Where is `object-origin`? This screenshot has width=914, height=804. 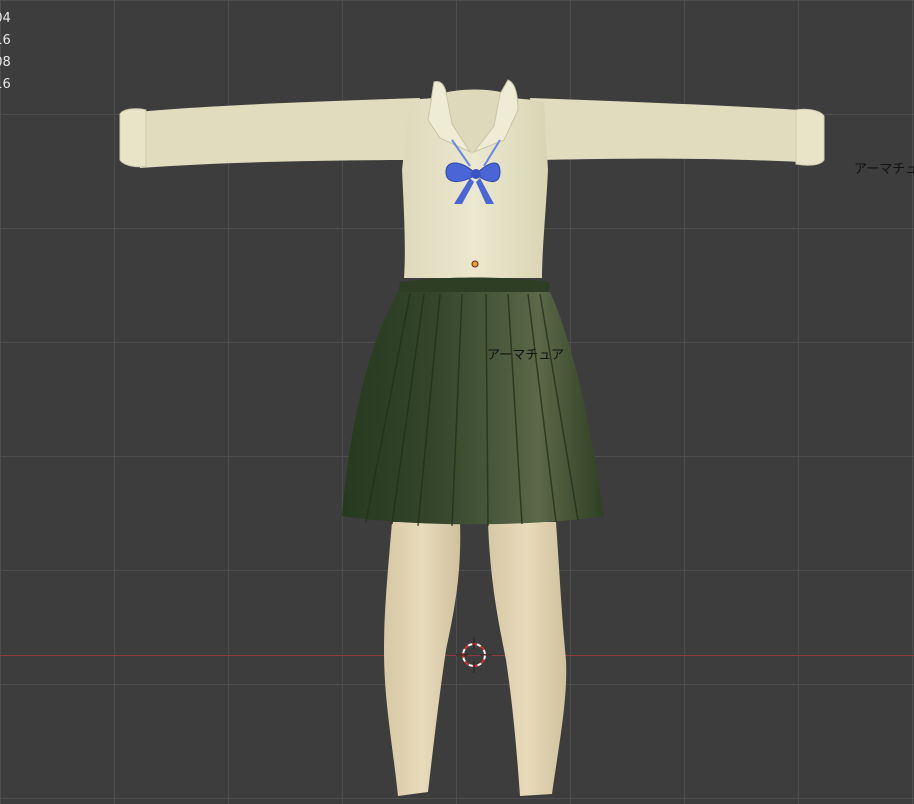 object-origin is located at coordinates (475, 264).